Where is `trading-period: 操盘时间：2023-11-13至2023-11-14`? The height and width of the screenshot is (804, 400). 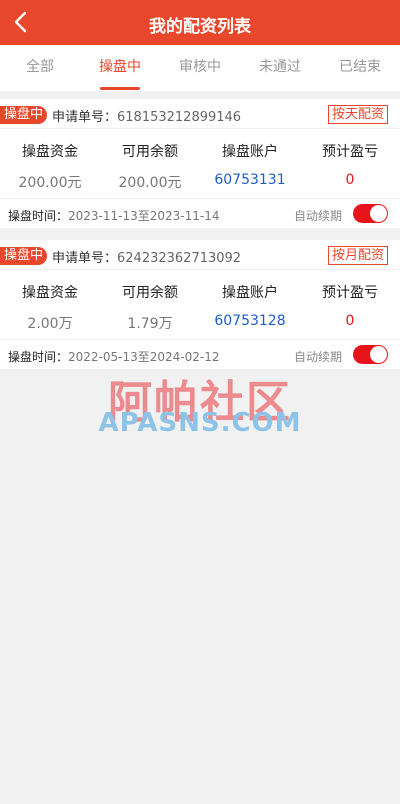 trading-period: 操盘时间：2023-11-13至2023-11-14 is located at coordinates (114, 215).